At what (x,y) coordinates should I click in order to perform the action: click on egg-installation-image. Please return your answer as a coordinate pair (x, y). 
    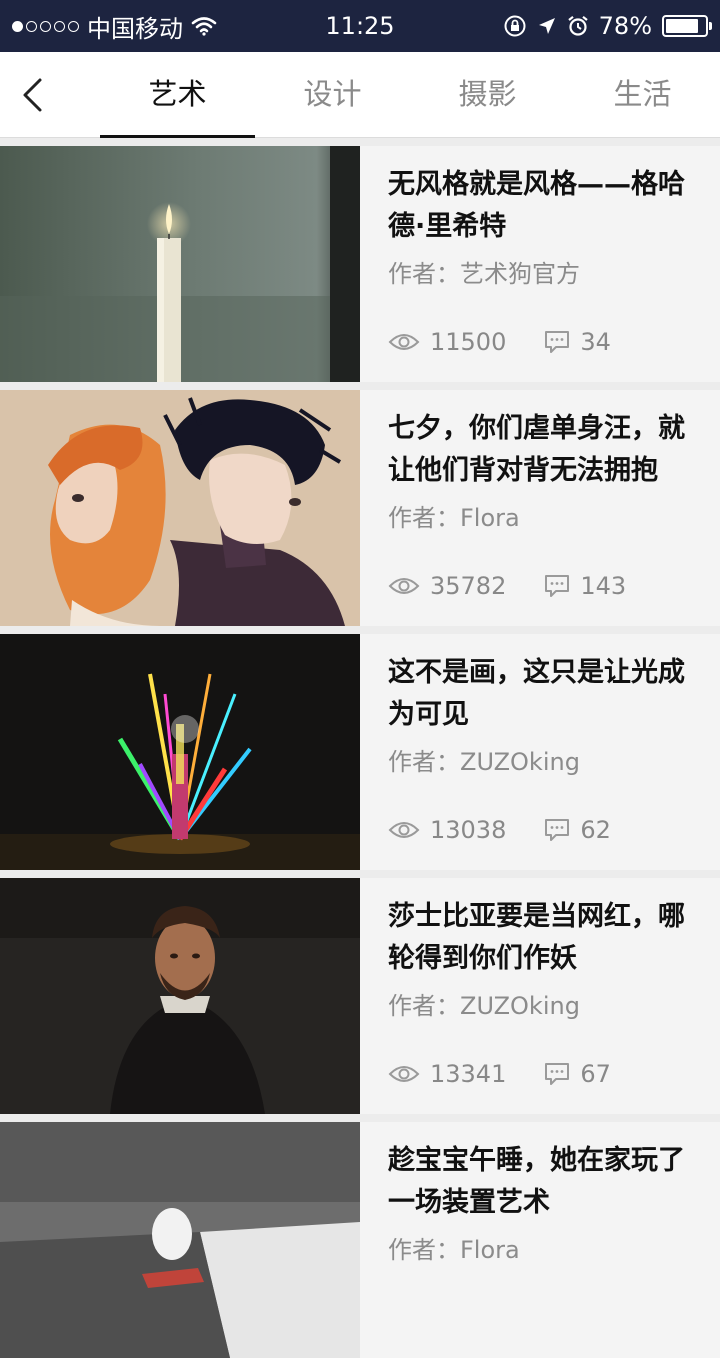
    Looking at the image, I should click on (180, 1240).